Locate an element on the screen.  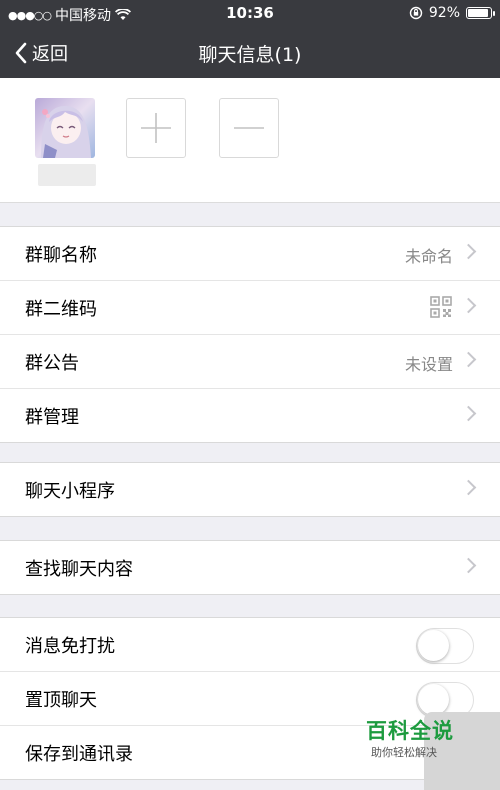
mini-program-label: 聊天小程序 is located at coordinates (70, 491).